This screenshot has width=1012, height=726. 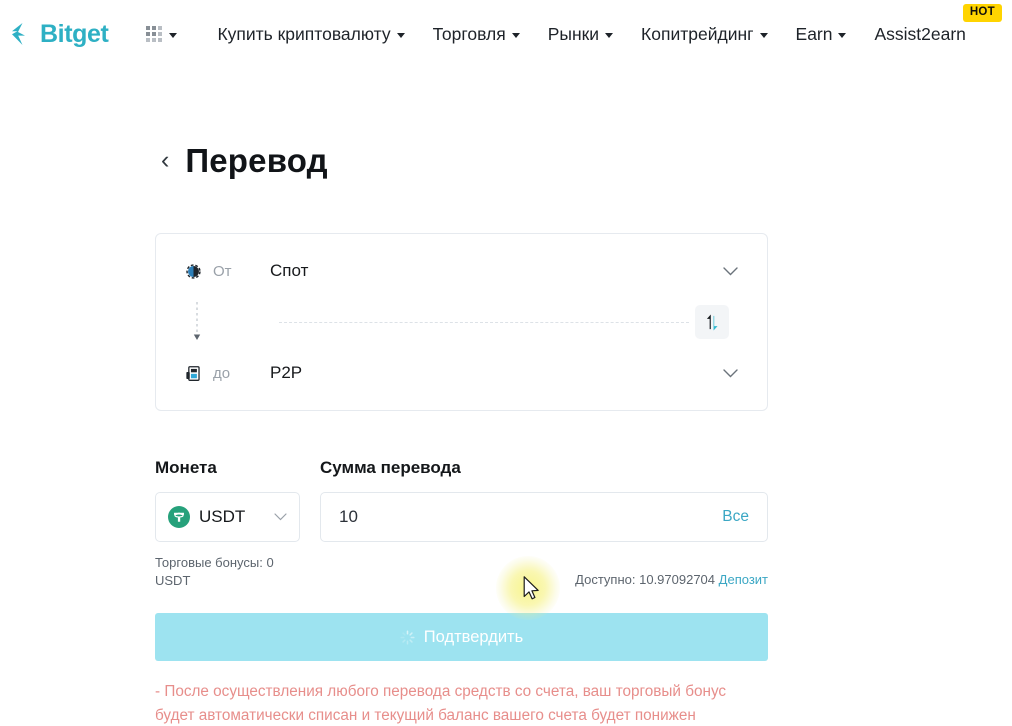 I want to click on swap-vertical-icon, so click(x=712, y=322).